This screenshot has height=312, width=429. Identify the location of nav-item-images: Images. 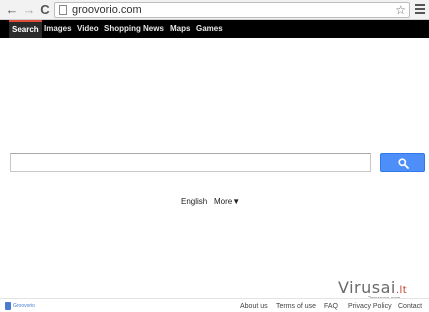
(58, 29).